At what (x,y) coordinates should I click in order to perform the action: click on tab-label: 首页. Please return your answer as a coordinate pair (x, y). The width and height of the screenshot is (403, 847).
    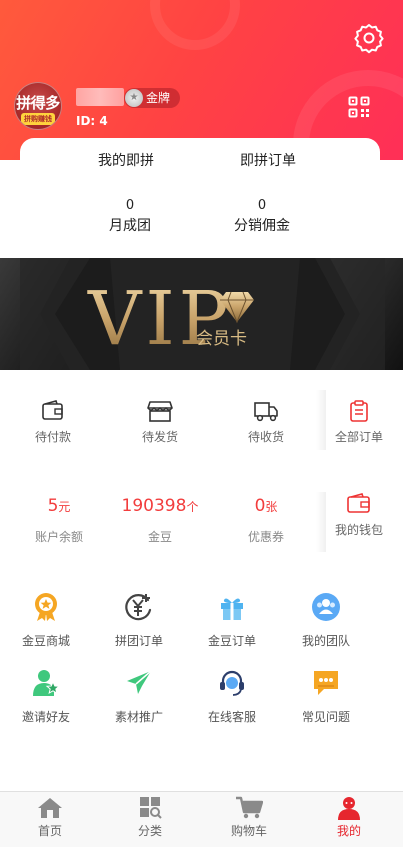
    Looking at the image, I should click on (49, 831).